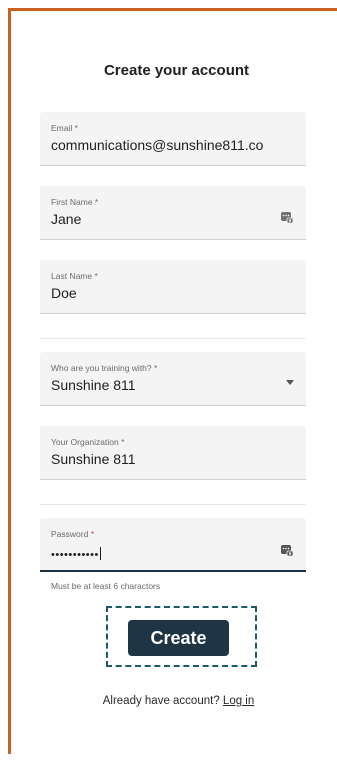  Describe the element at coordinates (75, 555) in the screenshot. I see `password-dots: •••••••••••` at that location.